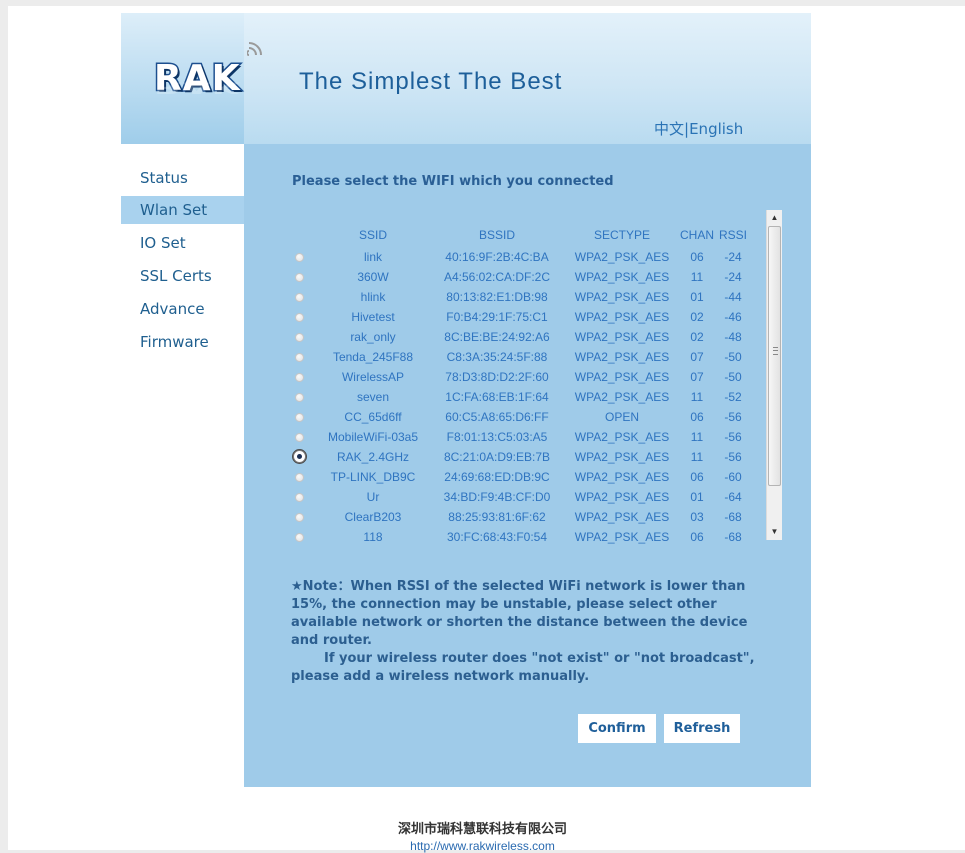 The image size is (965, 853). I want to click on wifi-list-scrollbar: ▲ ▼, so click(774, 375).